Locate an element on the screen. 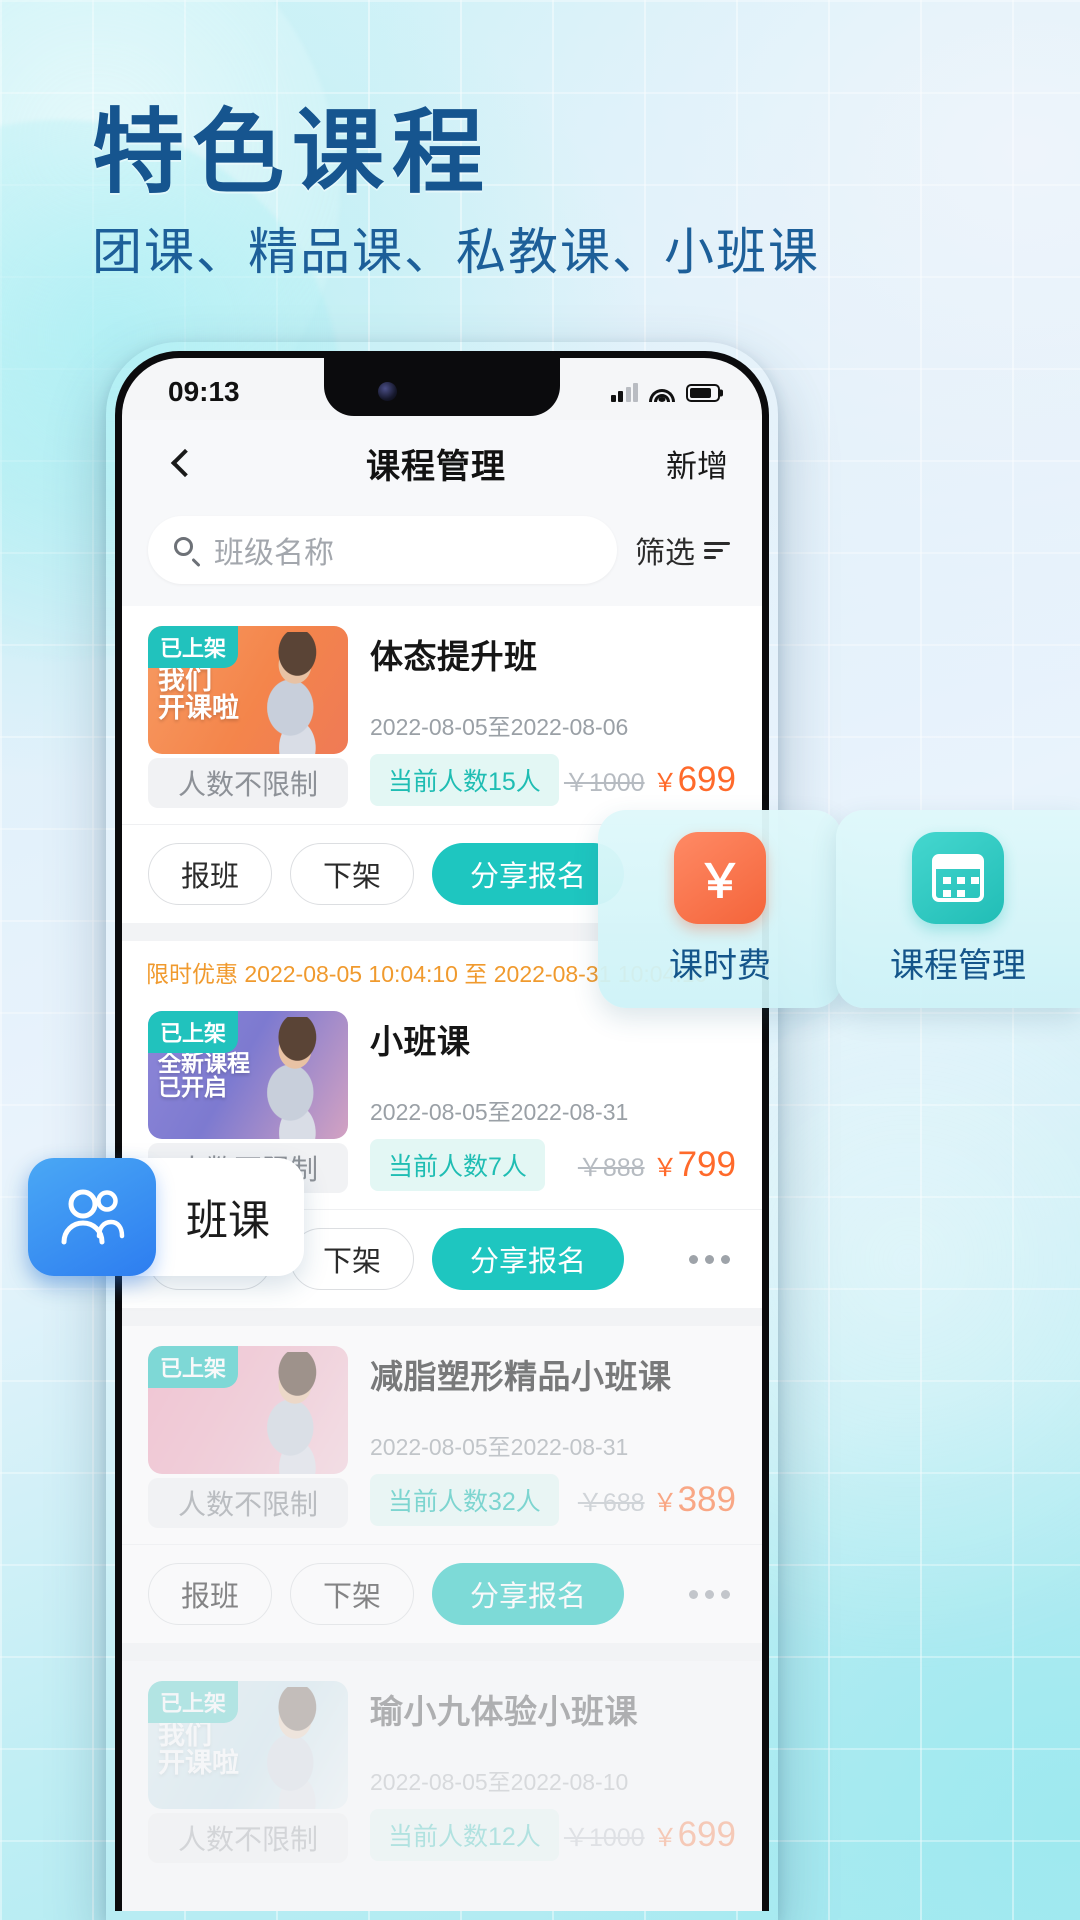 The width and height of the screenshot is (1080, 1920). course-meta-row: 当前人数7人 ￥888 ￥799 is located at coordinates (553, 1165).